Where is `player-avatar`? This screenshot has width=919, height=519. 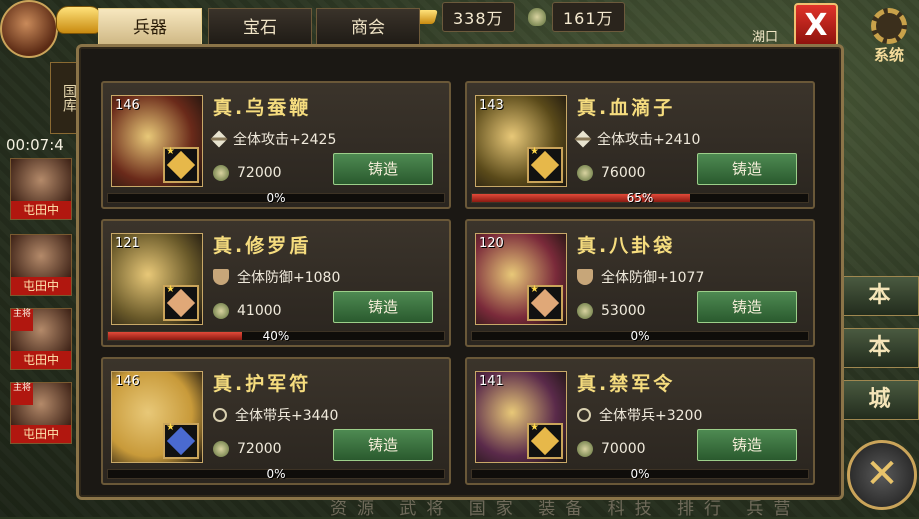
player-avatar is located at coordinates (29, 29).